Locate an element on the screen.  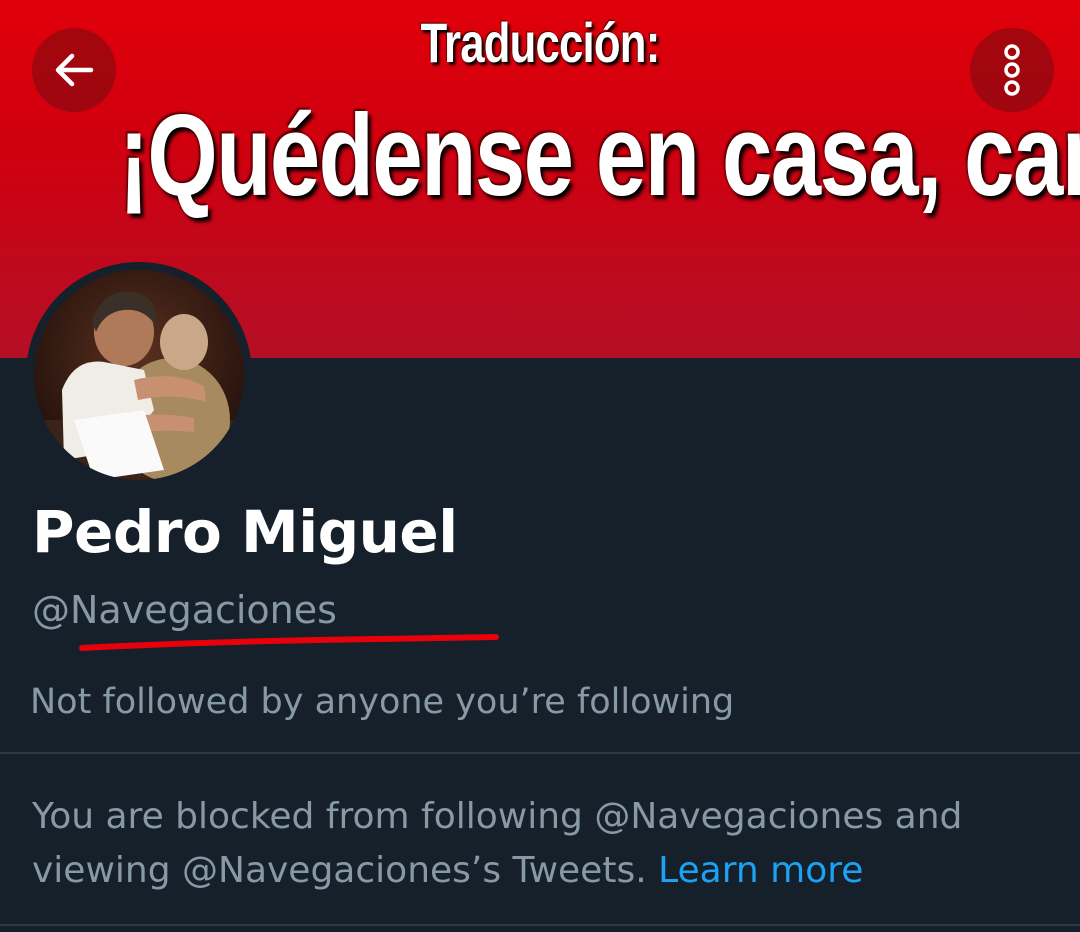
avatar is located at coordinates (139, 375).